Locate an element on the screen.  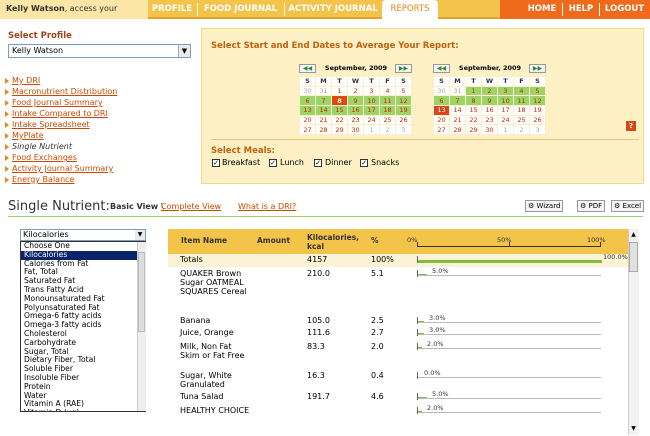
calendar-day: 23 is located at coordinates (489, 120).